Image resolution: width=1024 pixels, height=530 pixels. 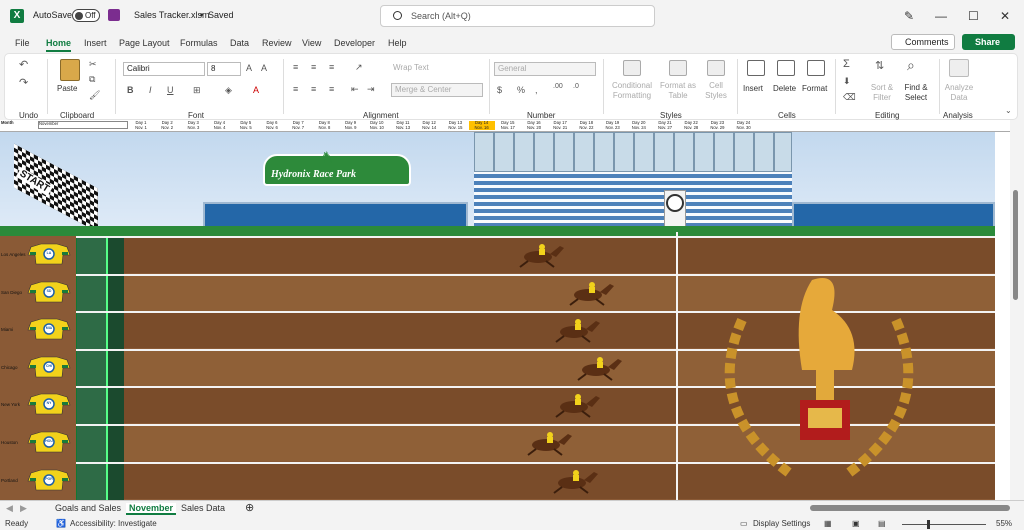 I want to click on format-cells-button: Format, so click(x=814, y=89).